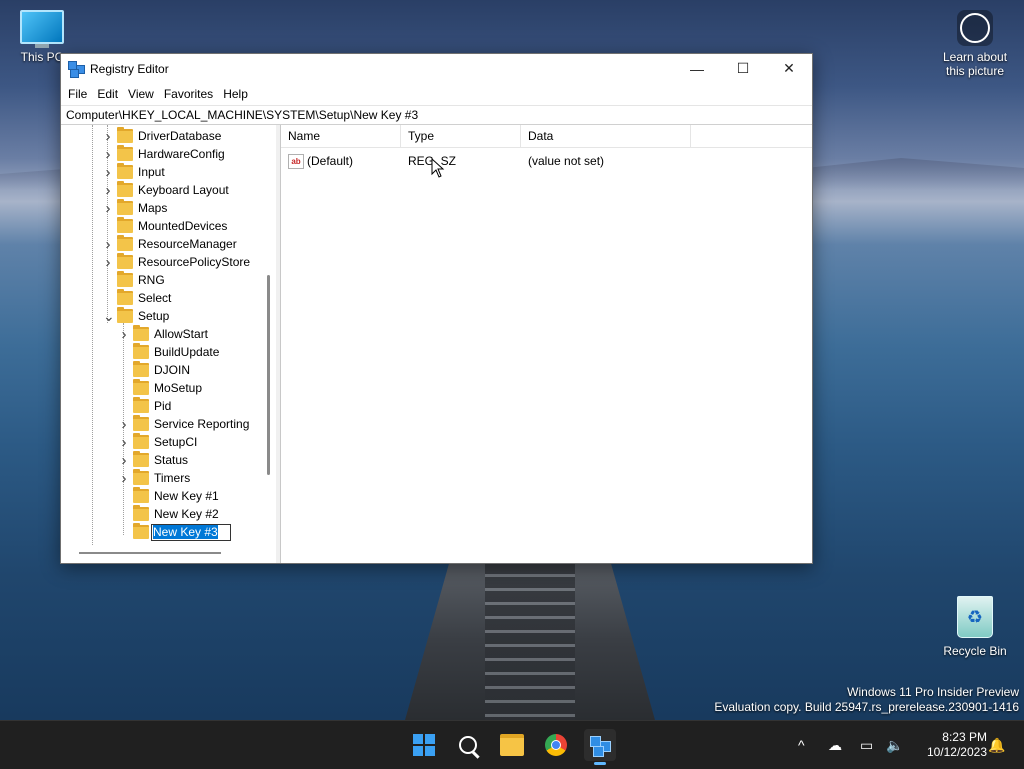 The image size is (1024, 769). What do you see at coordinates (183, 226) in the screenshot?
I see `tree-item-label: MountedDevices` at bounding box center [183, 226].